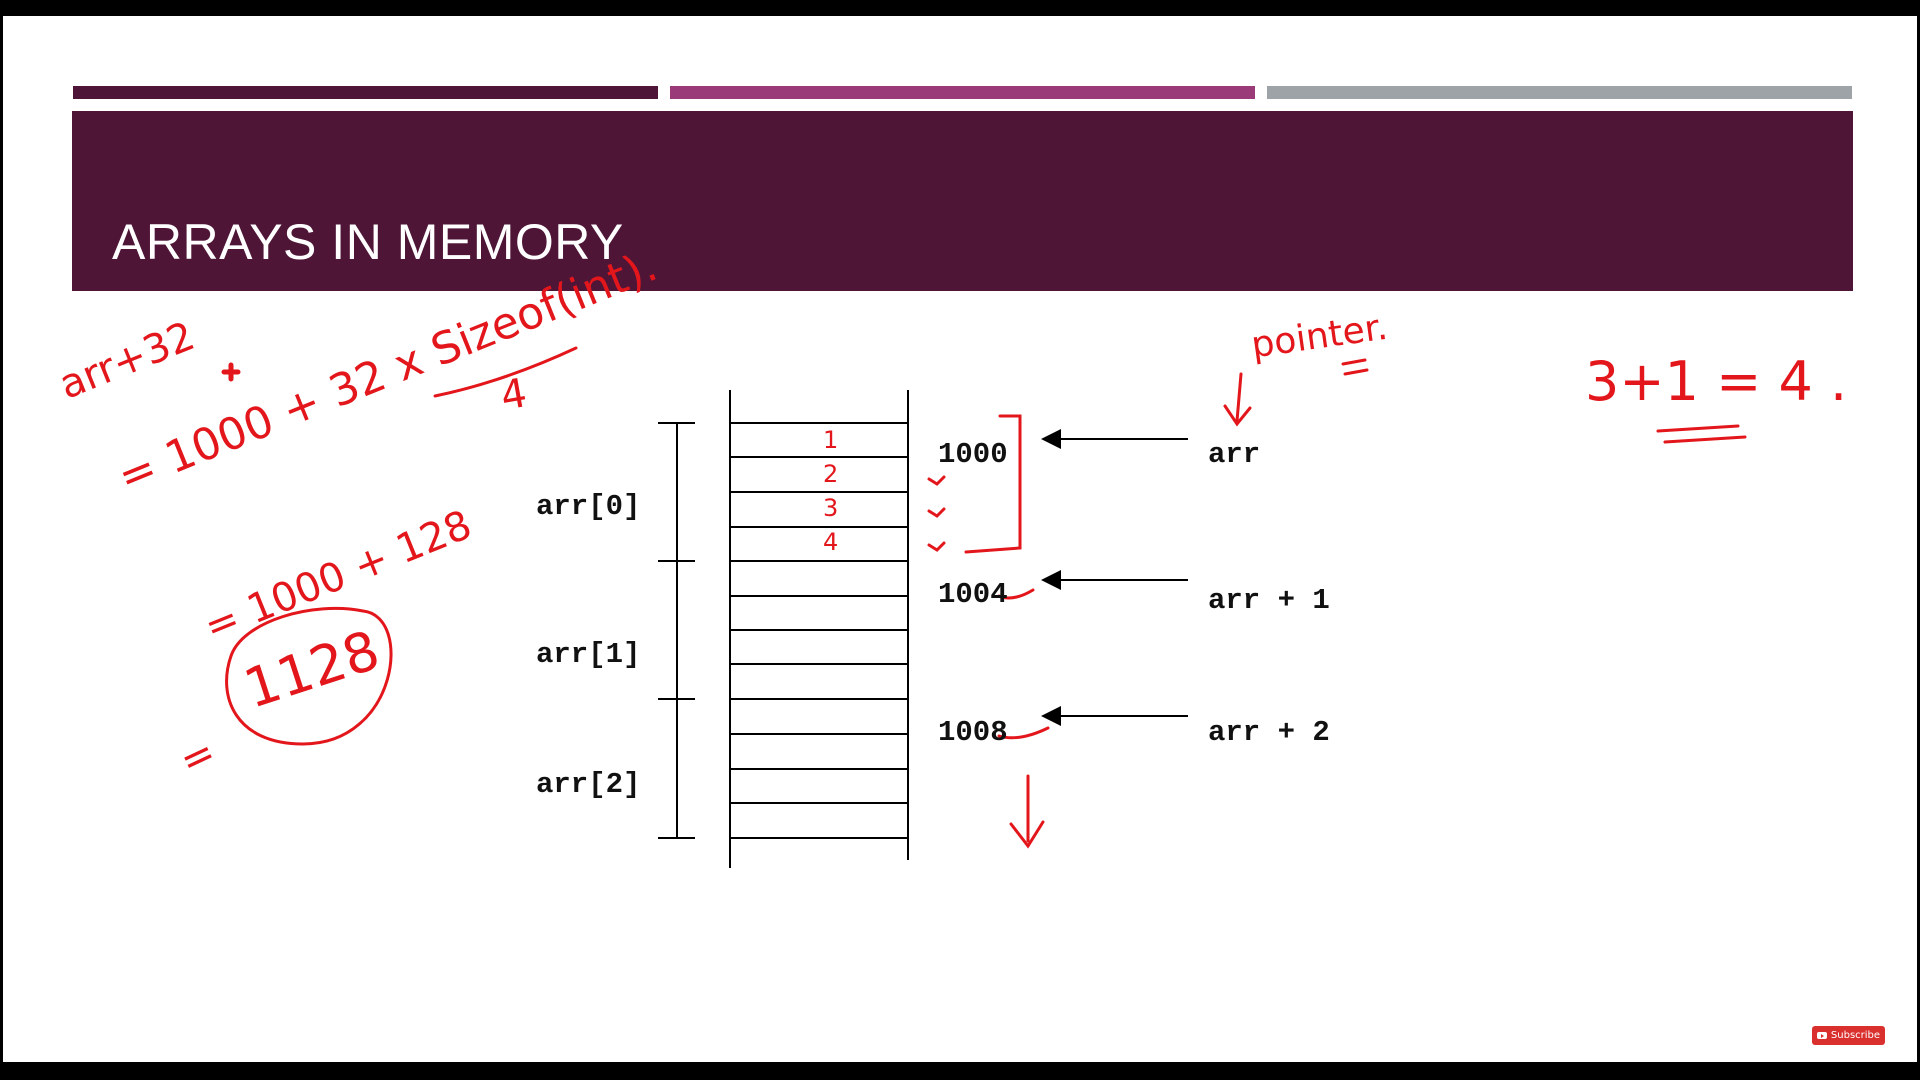 This screenshot has height=1080, width=1920. What do you see at coordinates (831, 508) in the screenshot?
I see `byte-number-3: 3` at bounding box center [831, 508].